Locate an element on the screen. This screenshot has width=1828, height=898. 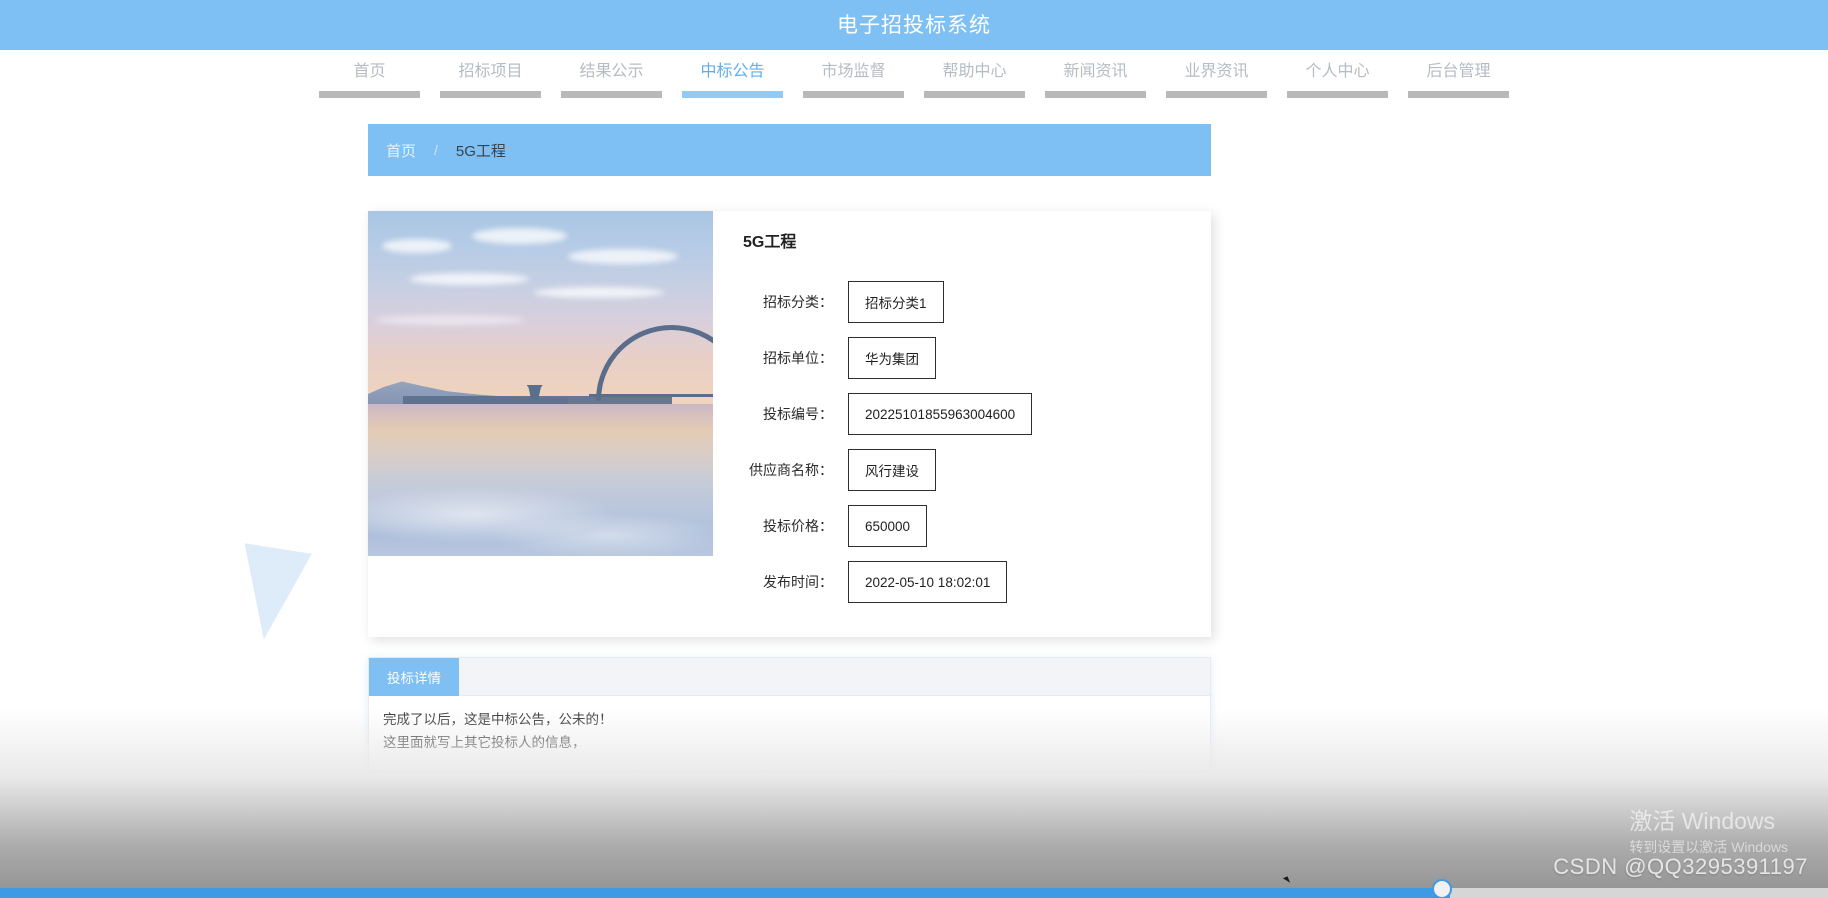
mouse-cursor is located at coordinates (1286, 880).